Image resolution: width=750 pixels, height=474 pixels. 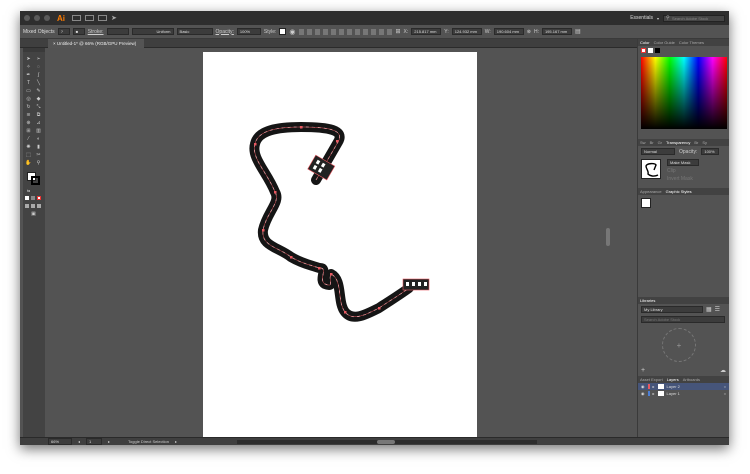 What do you see at coordinates (38, 147) in the screenshot?
I see `column-graph-icon: ▮` at bounding box center [38, 147].